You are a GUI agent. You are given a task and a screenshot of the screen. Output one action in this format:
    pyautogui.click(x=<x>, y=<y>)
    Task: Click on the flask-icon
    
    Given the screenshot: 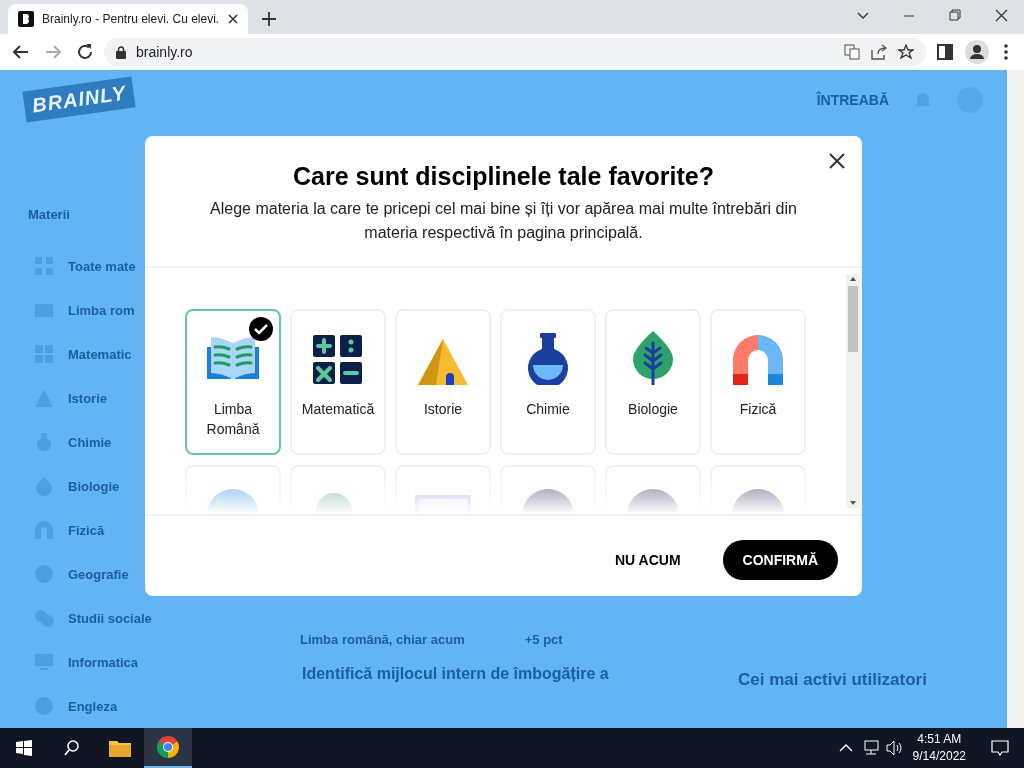 What is the action you would take?
    pyautogui.click(x=548, y=359)
    